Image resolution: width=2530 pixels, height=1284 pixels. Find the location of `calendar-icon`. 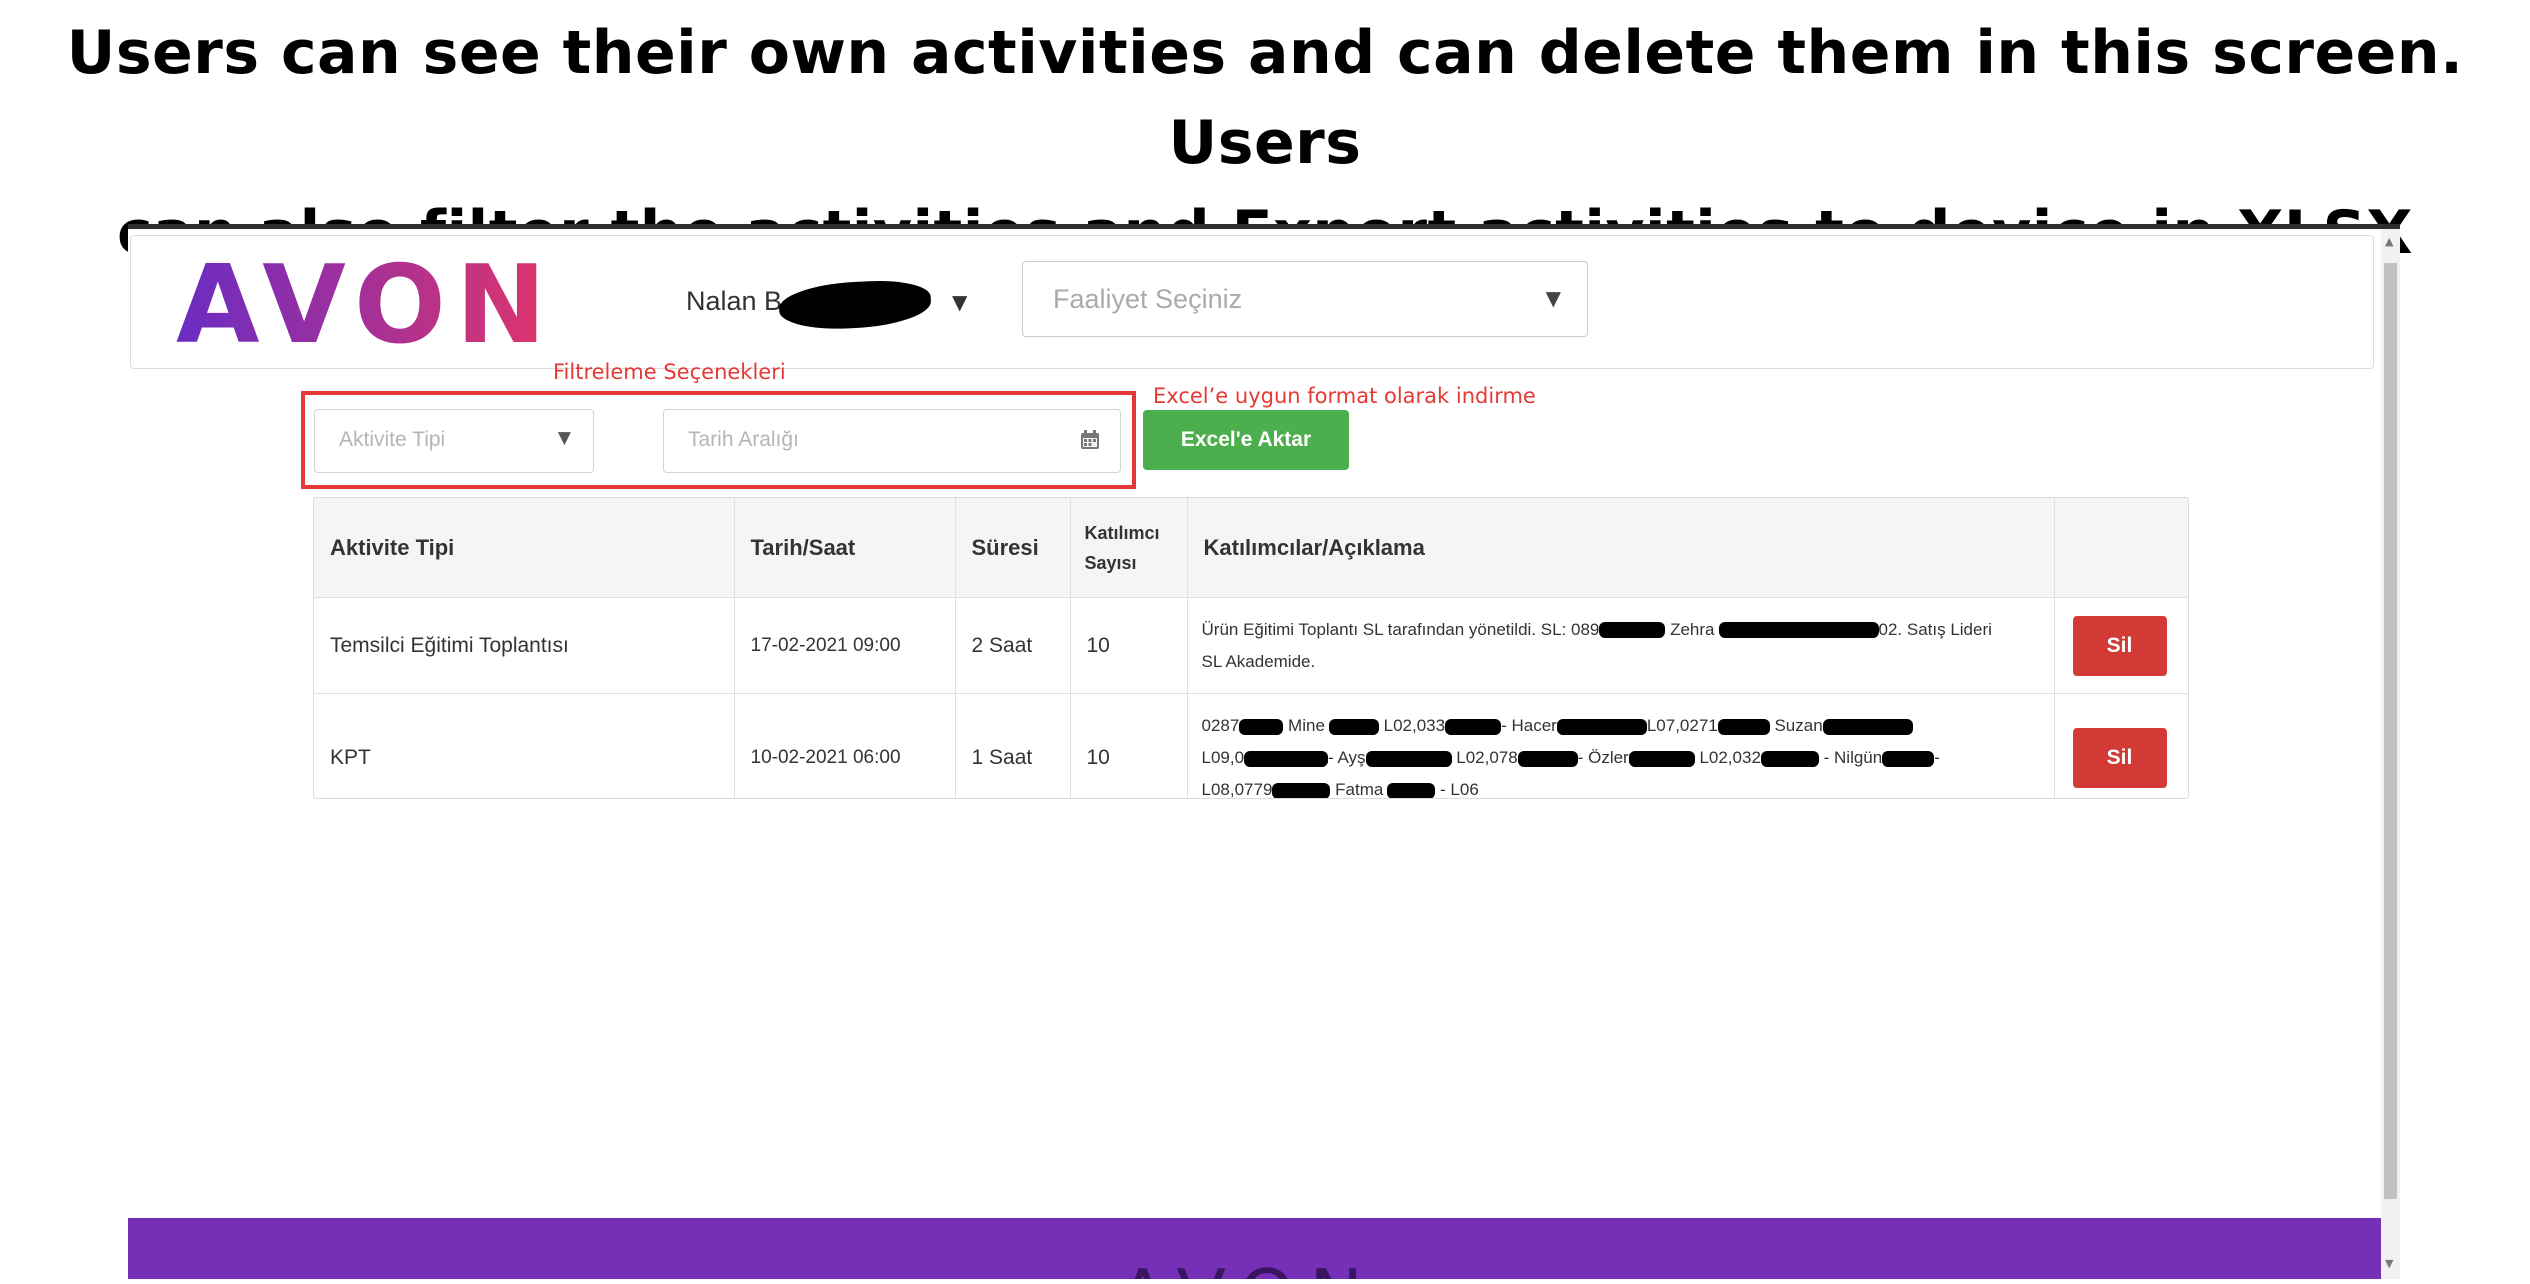

calendar-icon is located at coordinates (1090, 439).